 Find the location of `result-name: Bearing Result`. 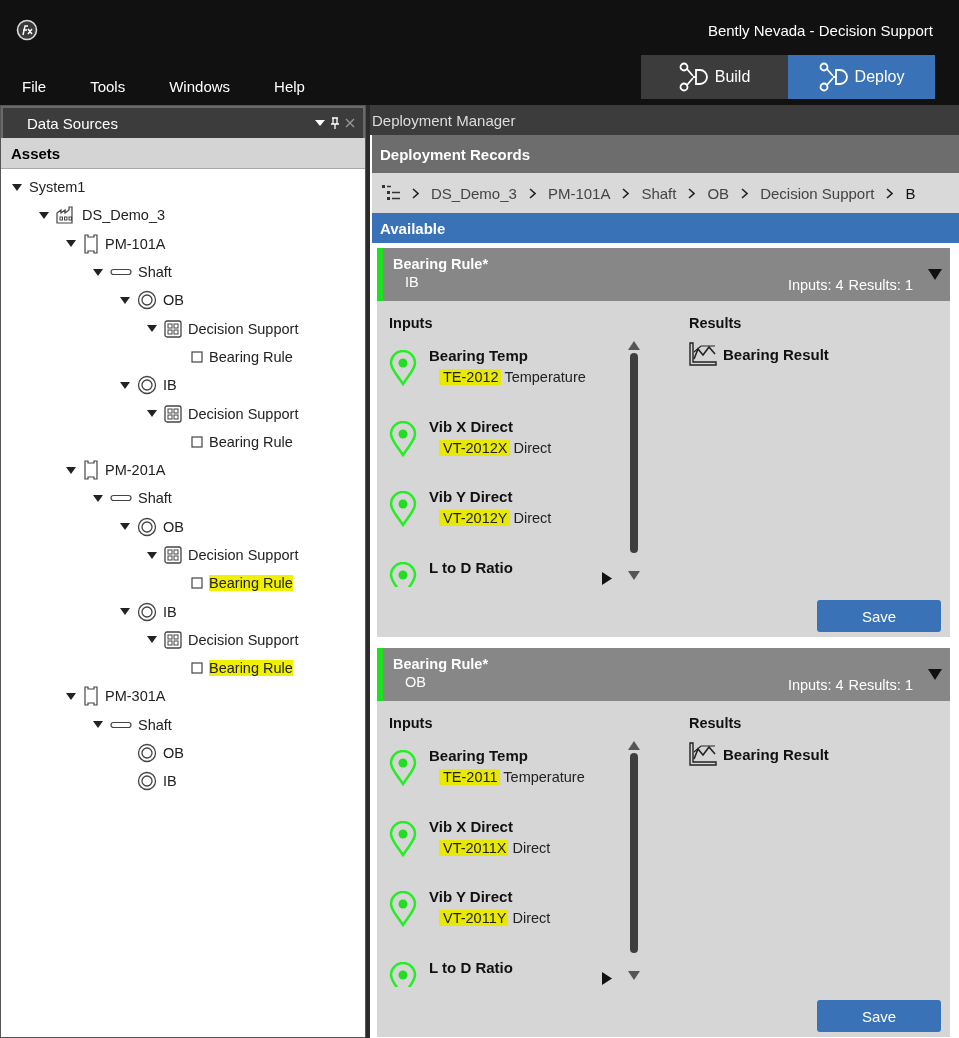

result-name: Bearing Result is located at coordinates (776, 354).